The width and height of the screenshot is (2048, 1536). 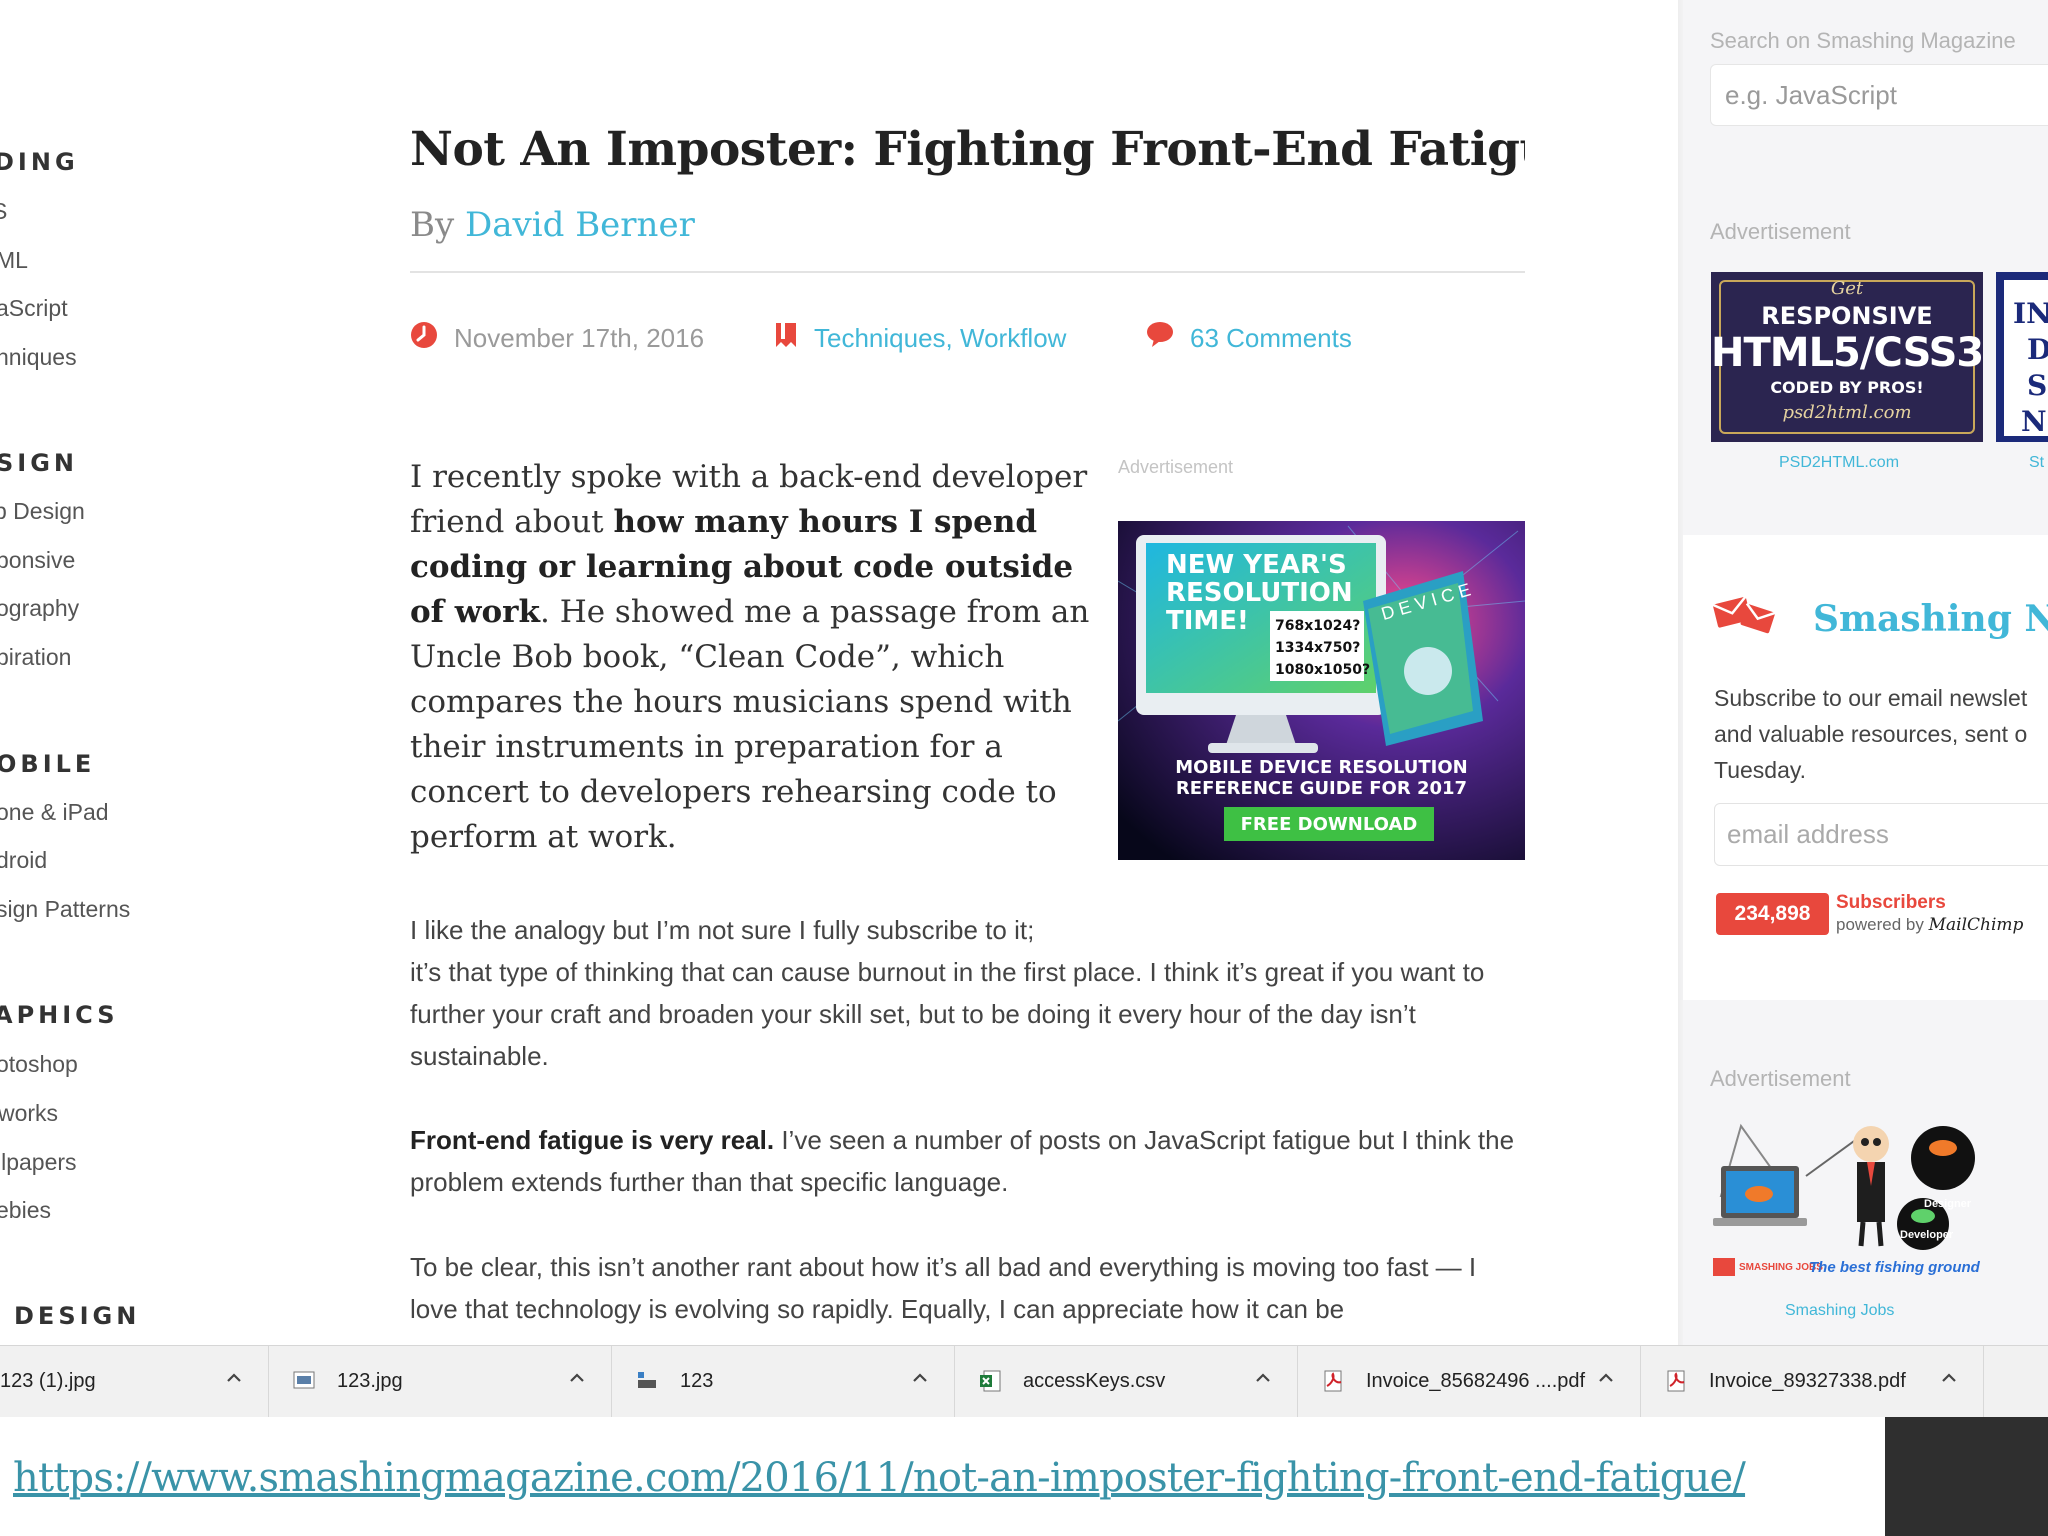 I want to click on nav-item-photoshop: otoshop, so click(x=39, y=1064).